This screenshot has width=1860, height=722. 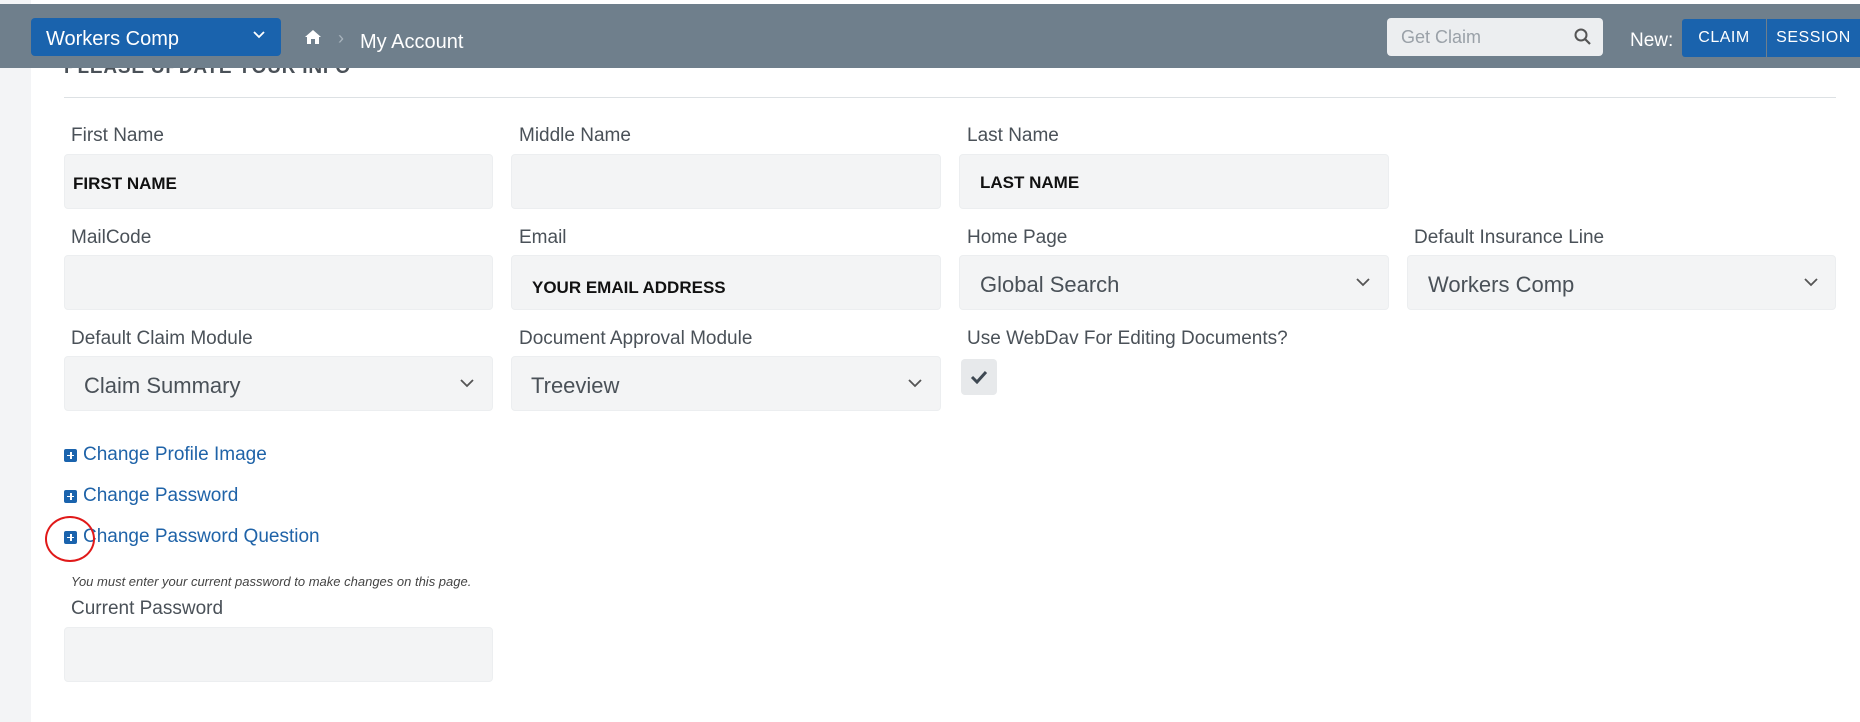 What do you see at coordinates (1813, 38) in the screenshot?
I see `new-session-button: SESSION` at bounding box center [1813, 38].